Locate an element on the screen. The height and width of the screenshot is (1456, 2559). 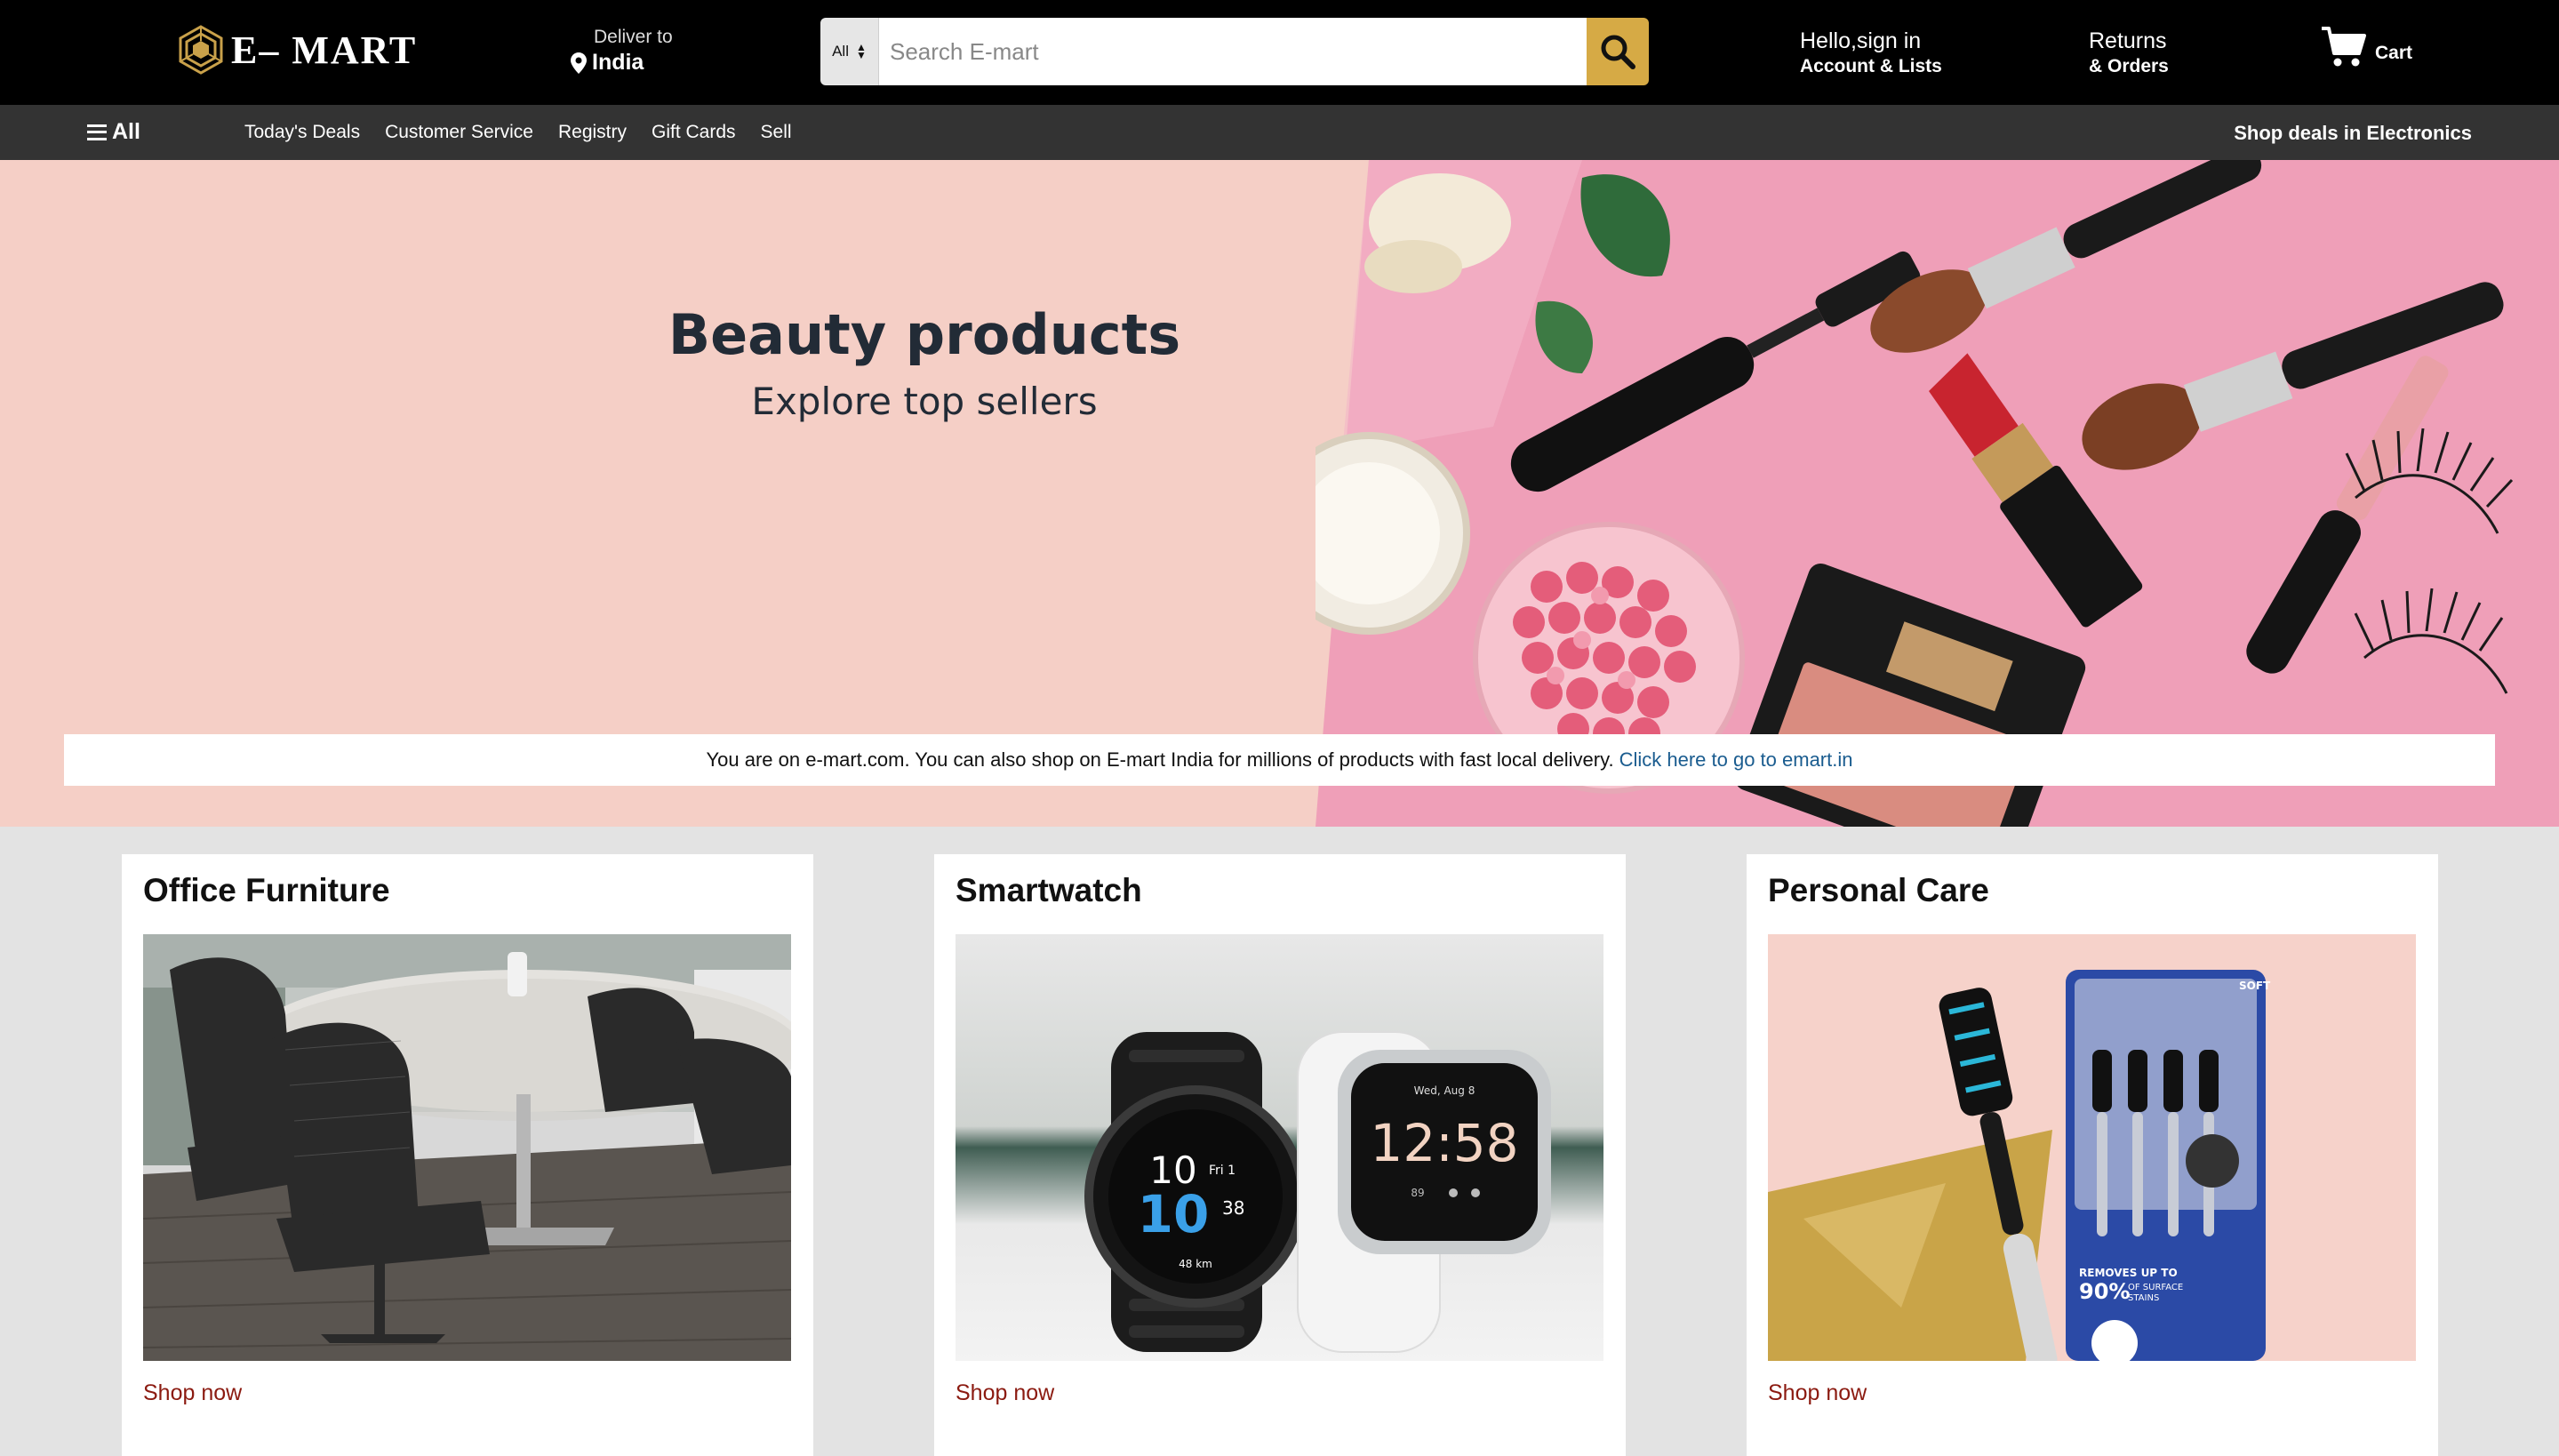
all-menu-button: All is located at coordinates (114, 132).